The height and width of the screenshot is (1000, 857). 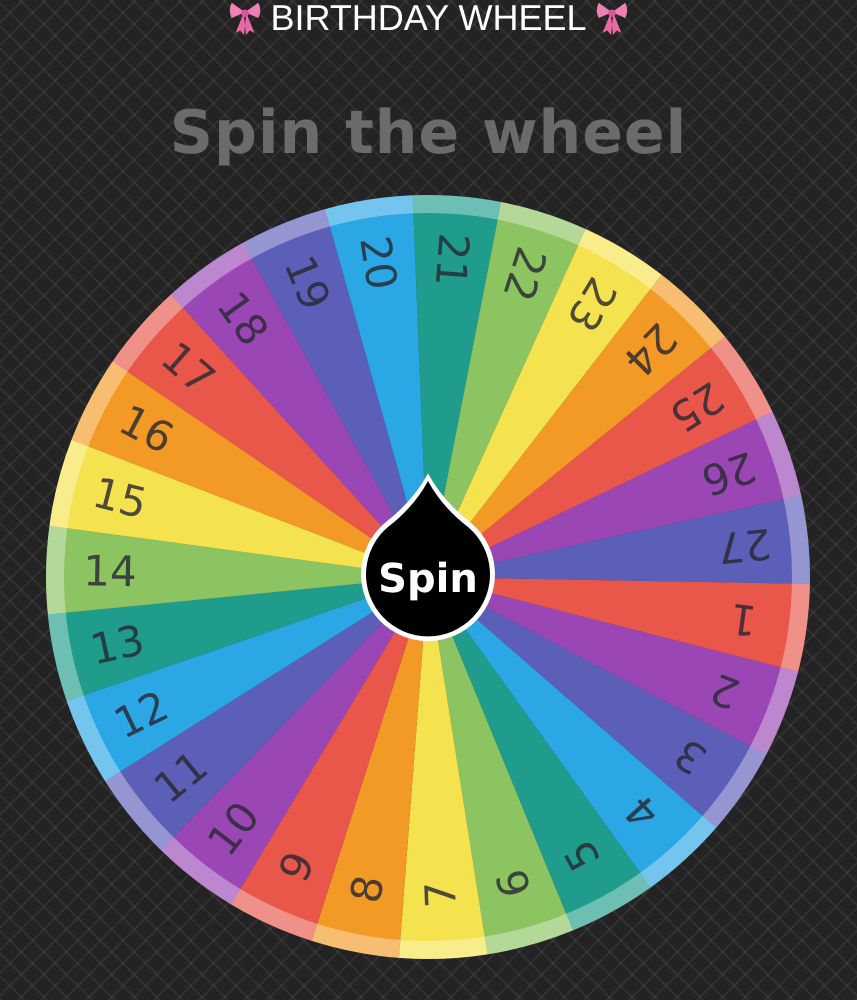 What do you see at coordinates (690, 756) in the screenshot?
I see `segment-label: 3` at bounding box center [690, 756].